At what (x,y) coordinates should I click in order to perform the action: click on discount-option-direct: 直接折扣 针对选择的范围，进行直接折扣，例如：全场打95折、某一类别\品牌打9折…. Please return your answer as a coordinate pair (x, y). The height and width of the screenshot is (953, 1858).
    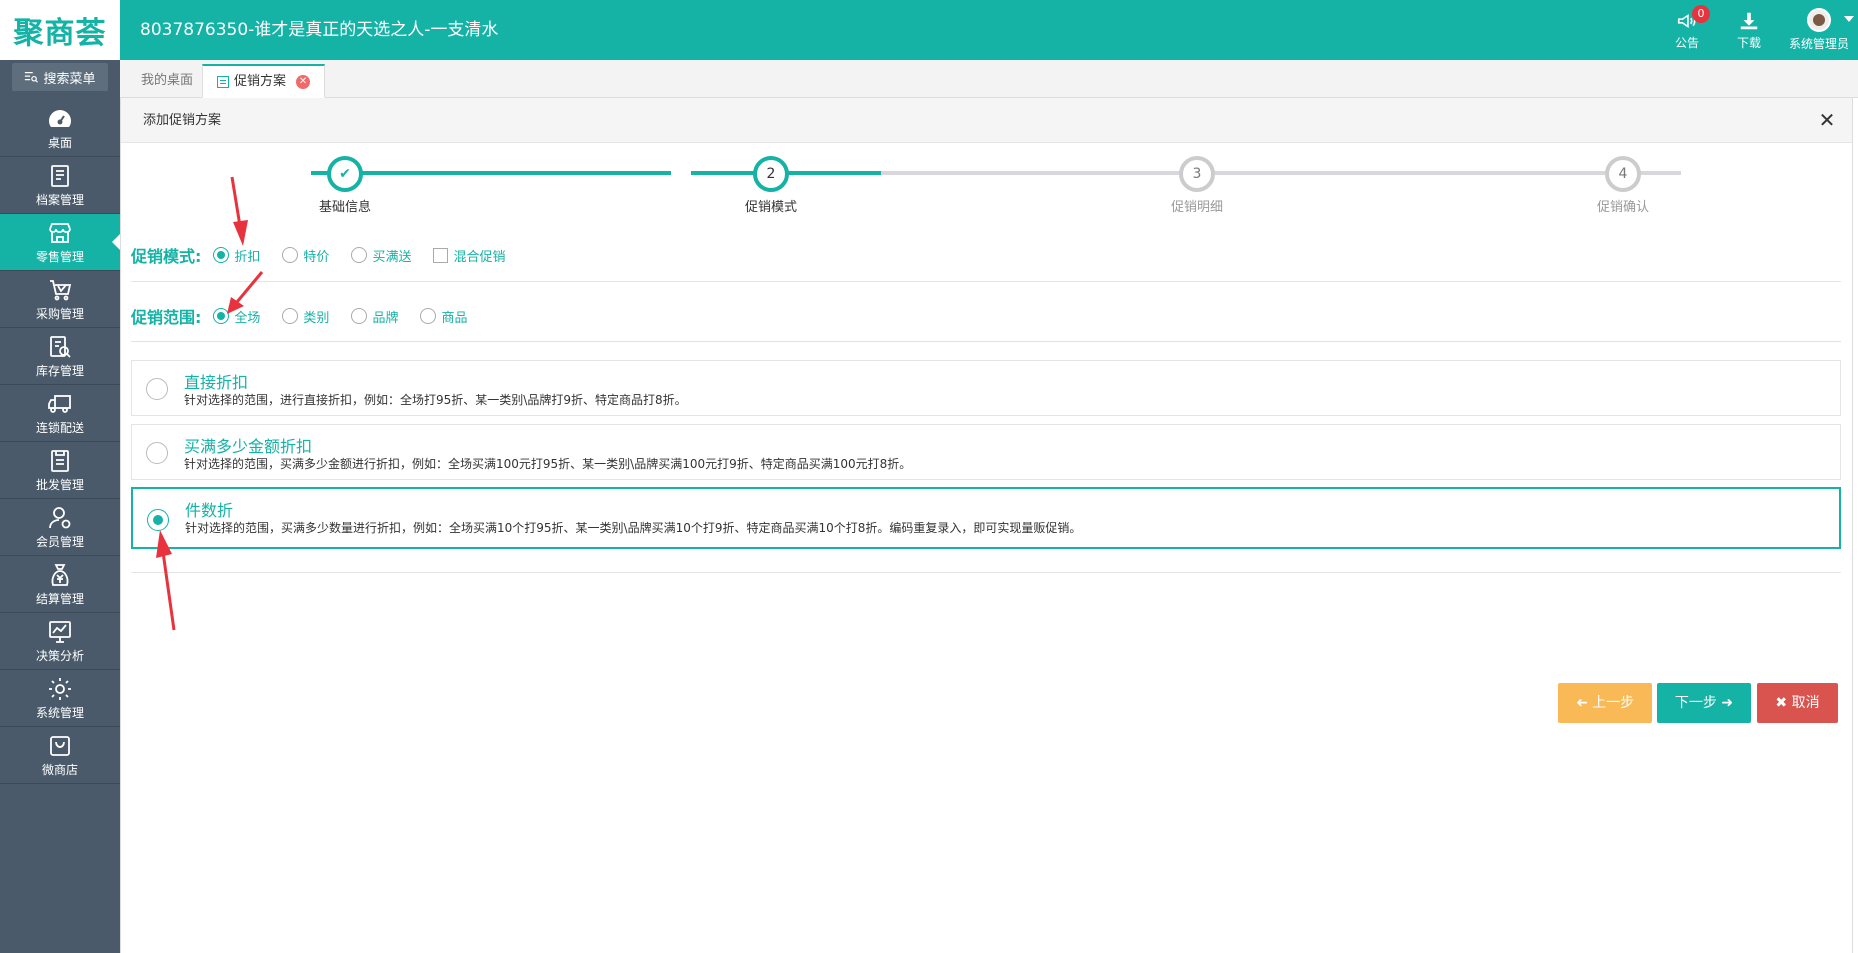
    Looking at the image, I should click on (986, 388).